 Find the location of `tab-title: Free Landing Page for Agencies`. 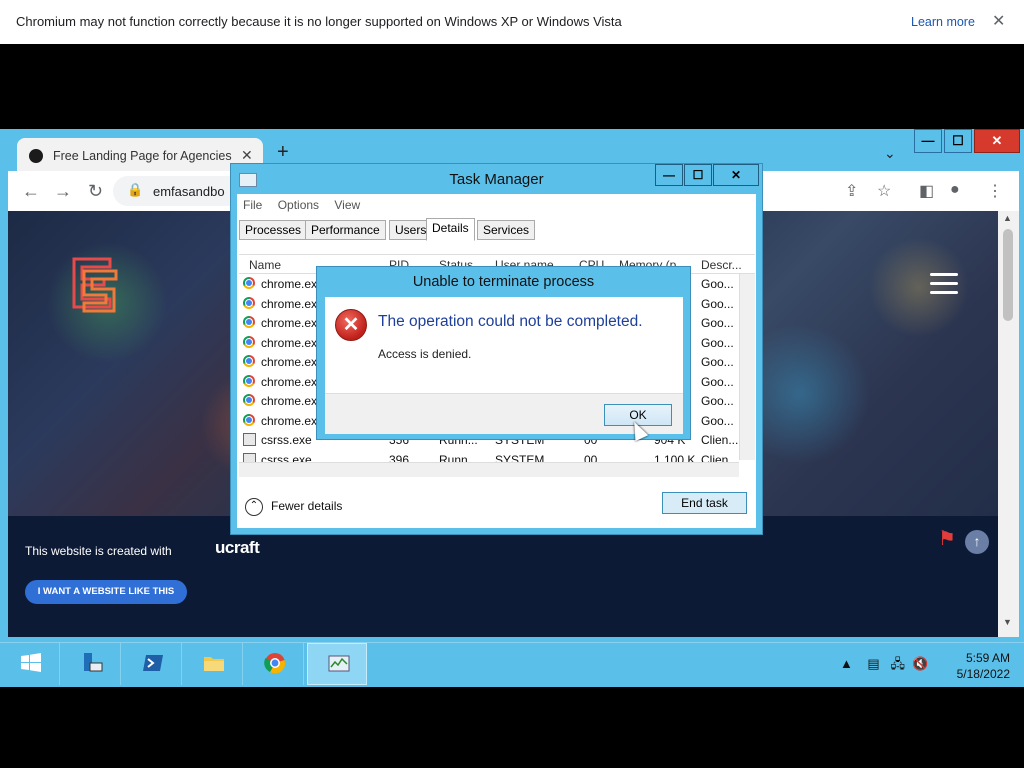

tab-title: Free Landing Page for Agencies is located at coordinates (142, 156).